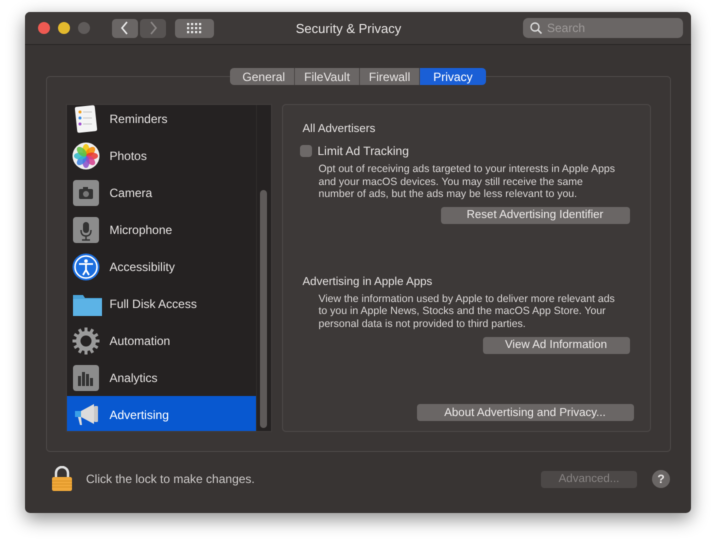 This screenshot has height=543, width=722. I want to click on sidebar-item: Full Disk Access, so click(161, 303).